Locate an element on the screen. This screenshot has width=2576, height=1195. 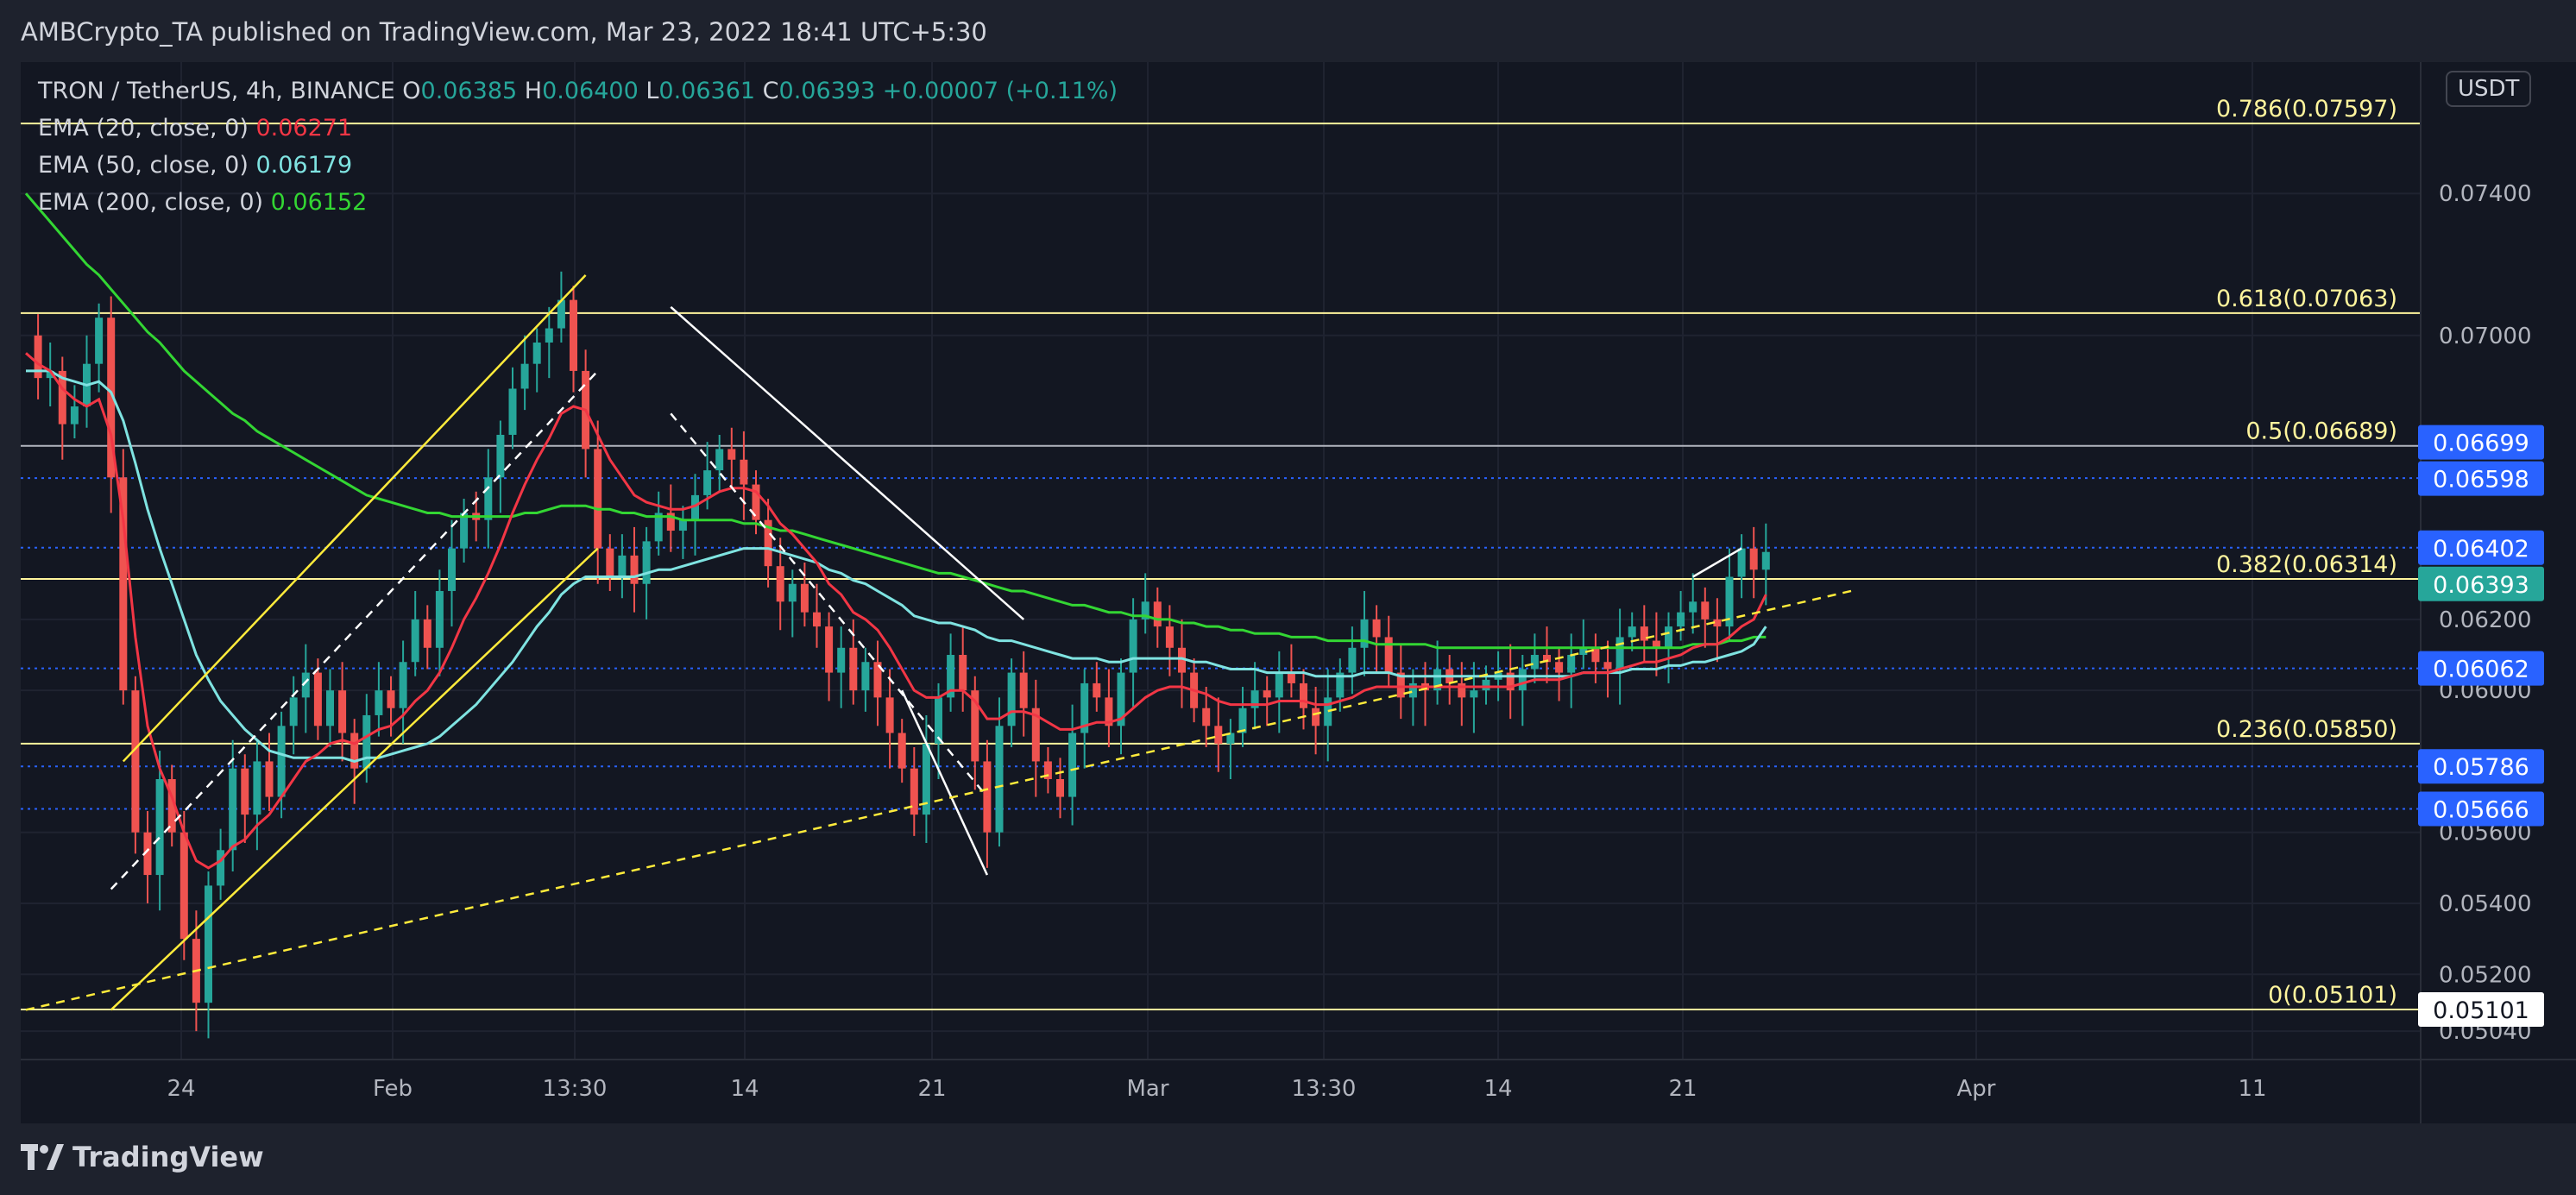
descending-channel-mid is located at coordinates (829, 605).